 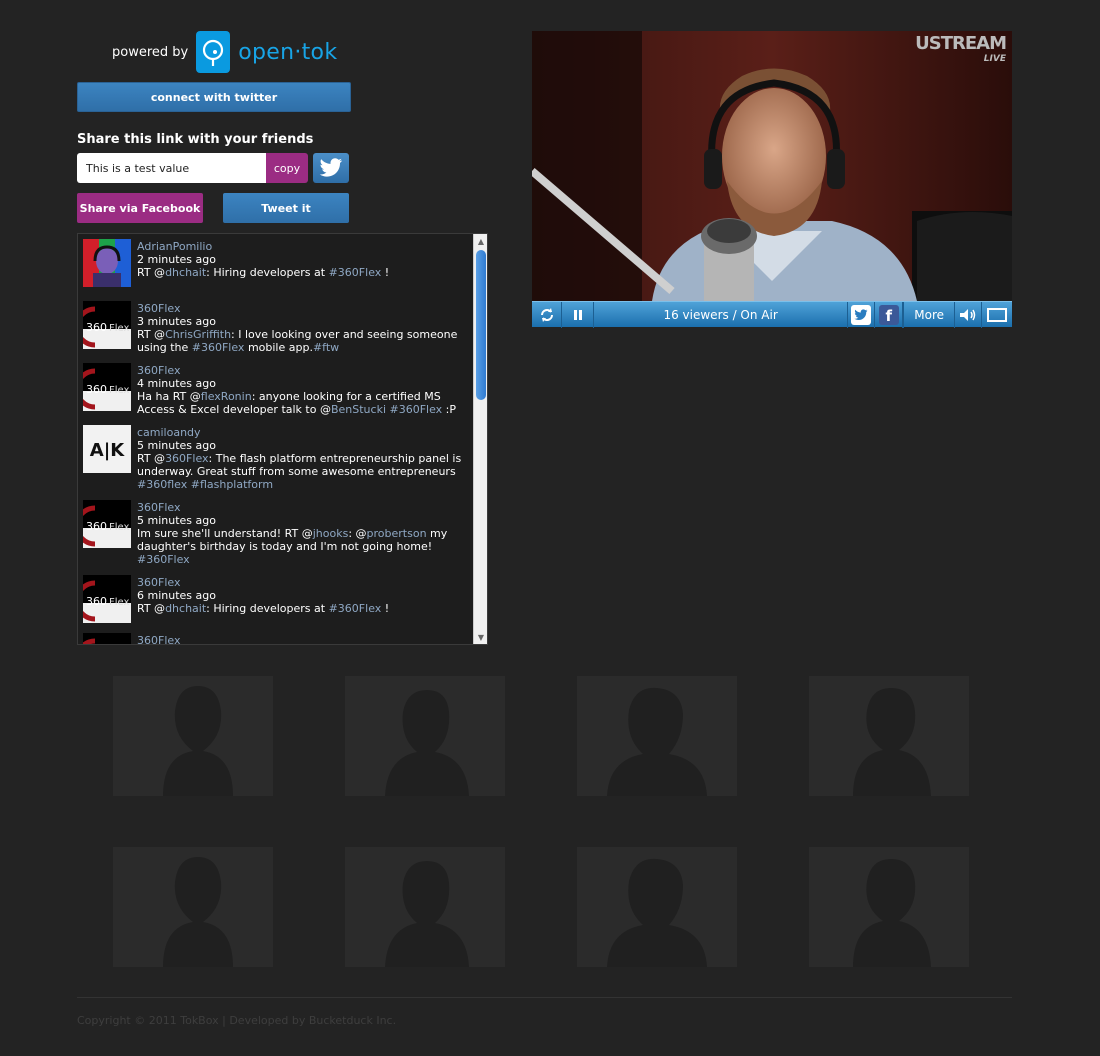 What do you see at coordinates (214, 97) in the screenshot?
I see `connect-twitter-button: connect with twitter` at bounding box center [214, 97].